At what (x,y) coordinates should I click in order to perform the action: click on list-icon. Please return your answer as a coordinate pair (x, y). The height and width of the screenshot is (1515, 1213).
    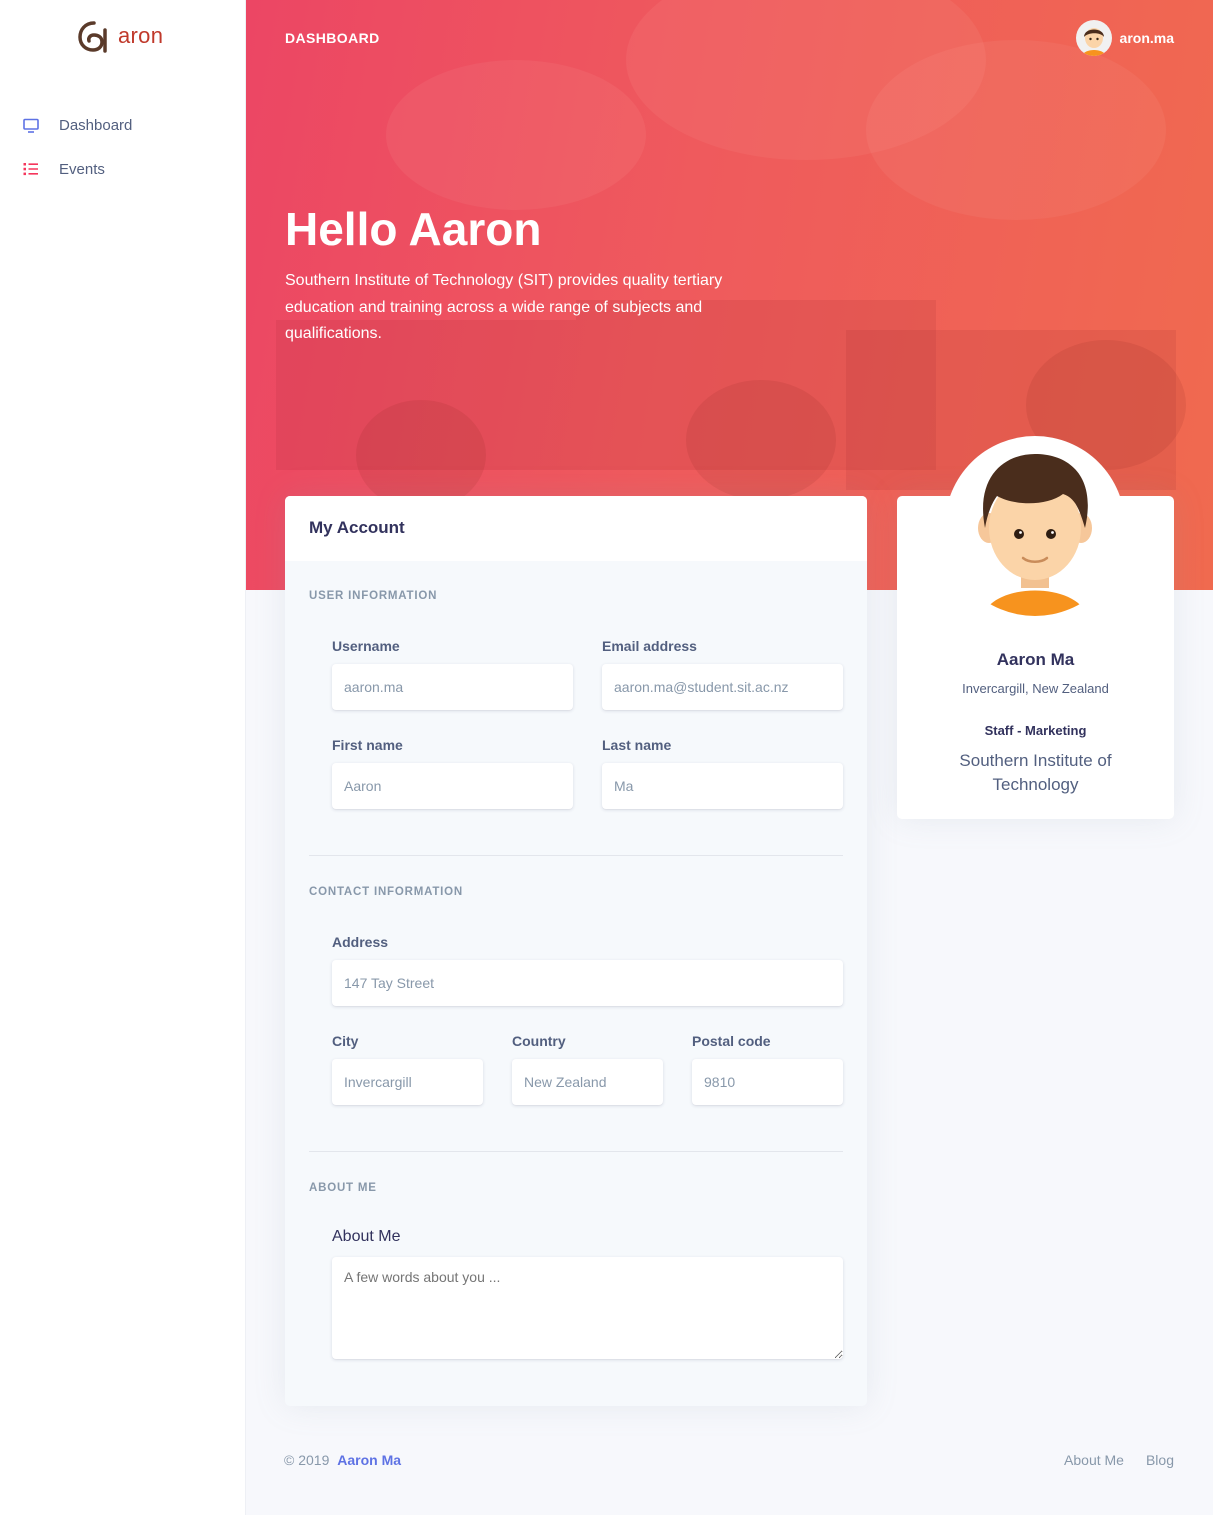
    Looking at the image, I should click on (31, 169).